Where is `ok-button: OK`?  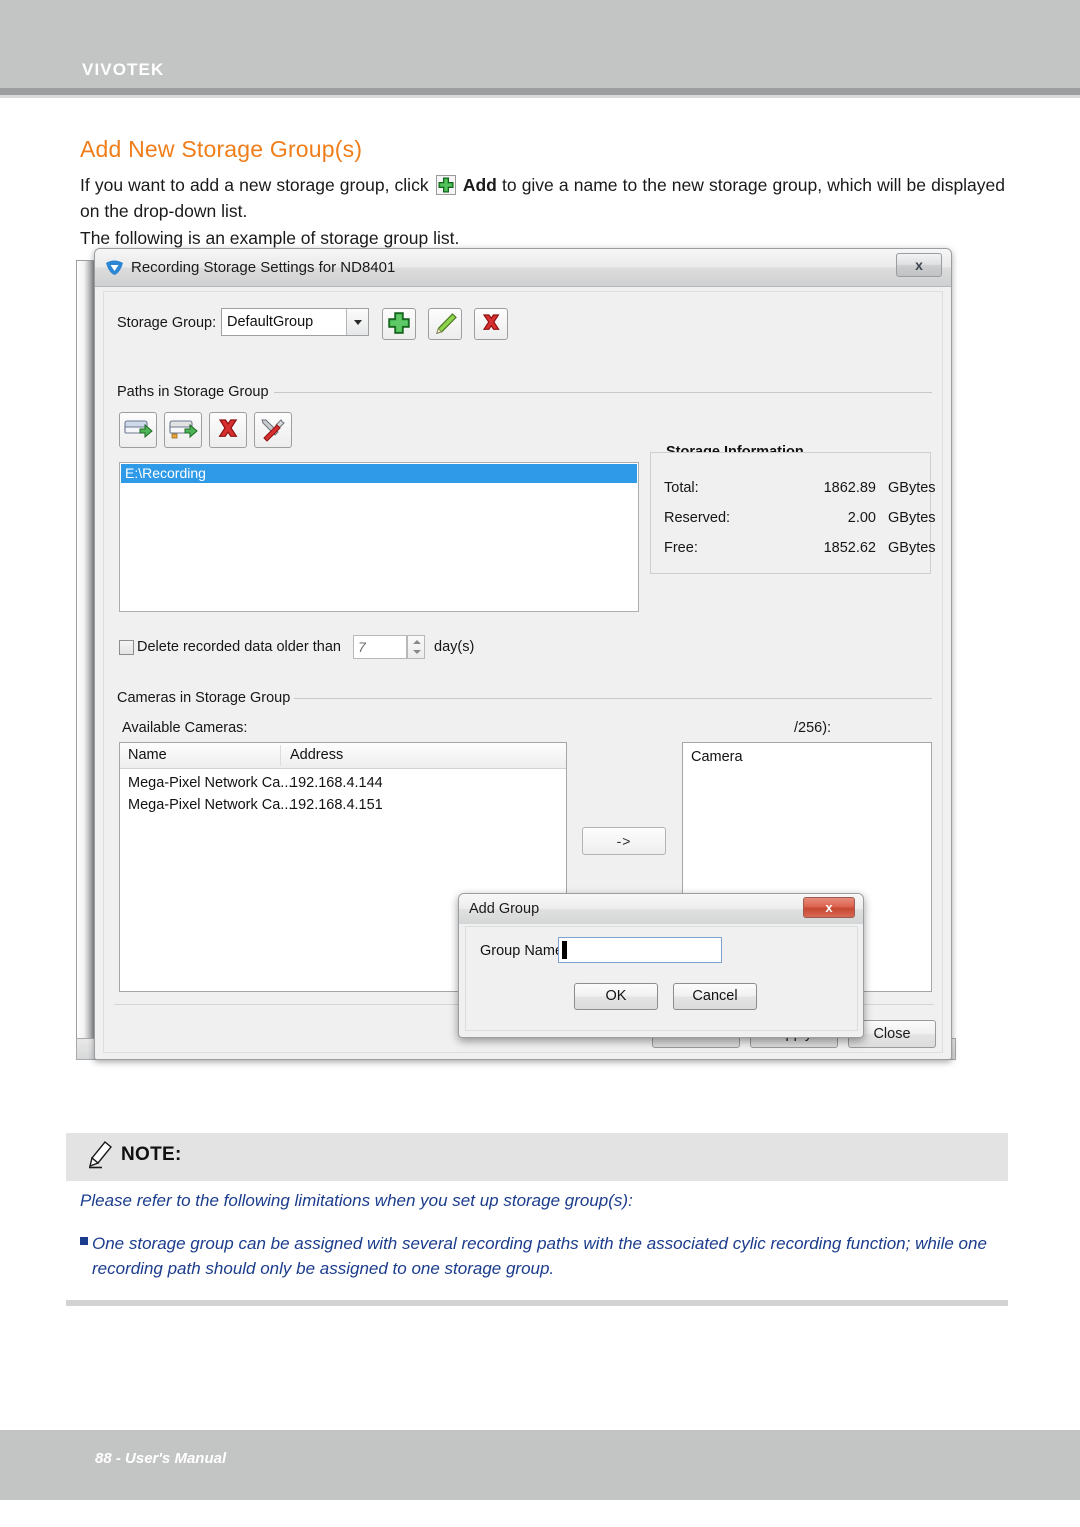
ok-button: OK is located at coordinates (616, 996).